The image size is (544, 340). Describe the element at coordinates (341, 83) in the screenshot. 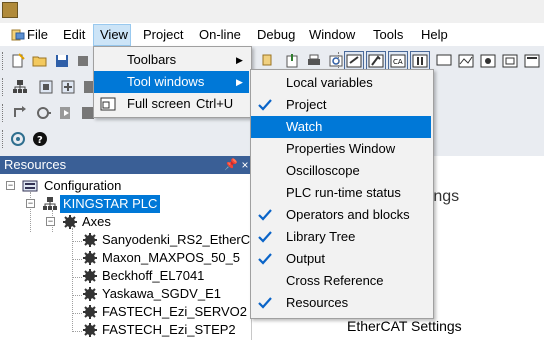

I see `tool-window-item: Local variables` at that location.